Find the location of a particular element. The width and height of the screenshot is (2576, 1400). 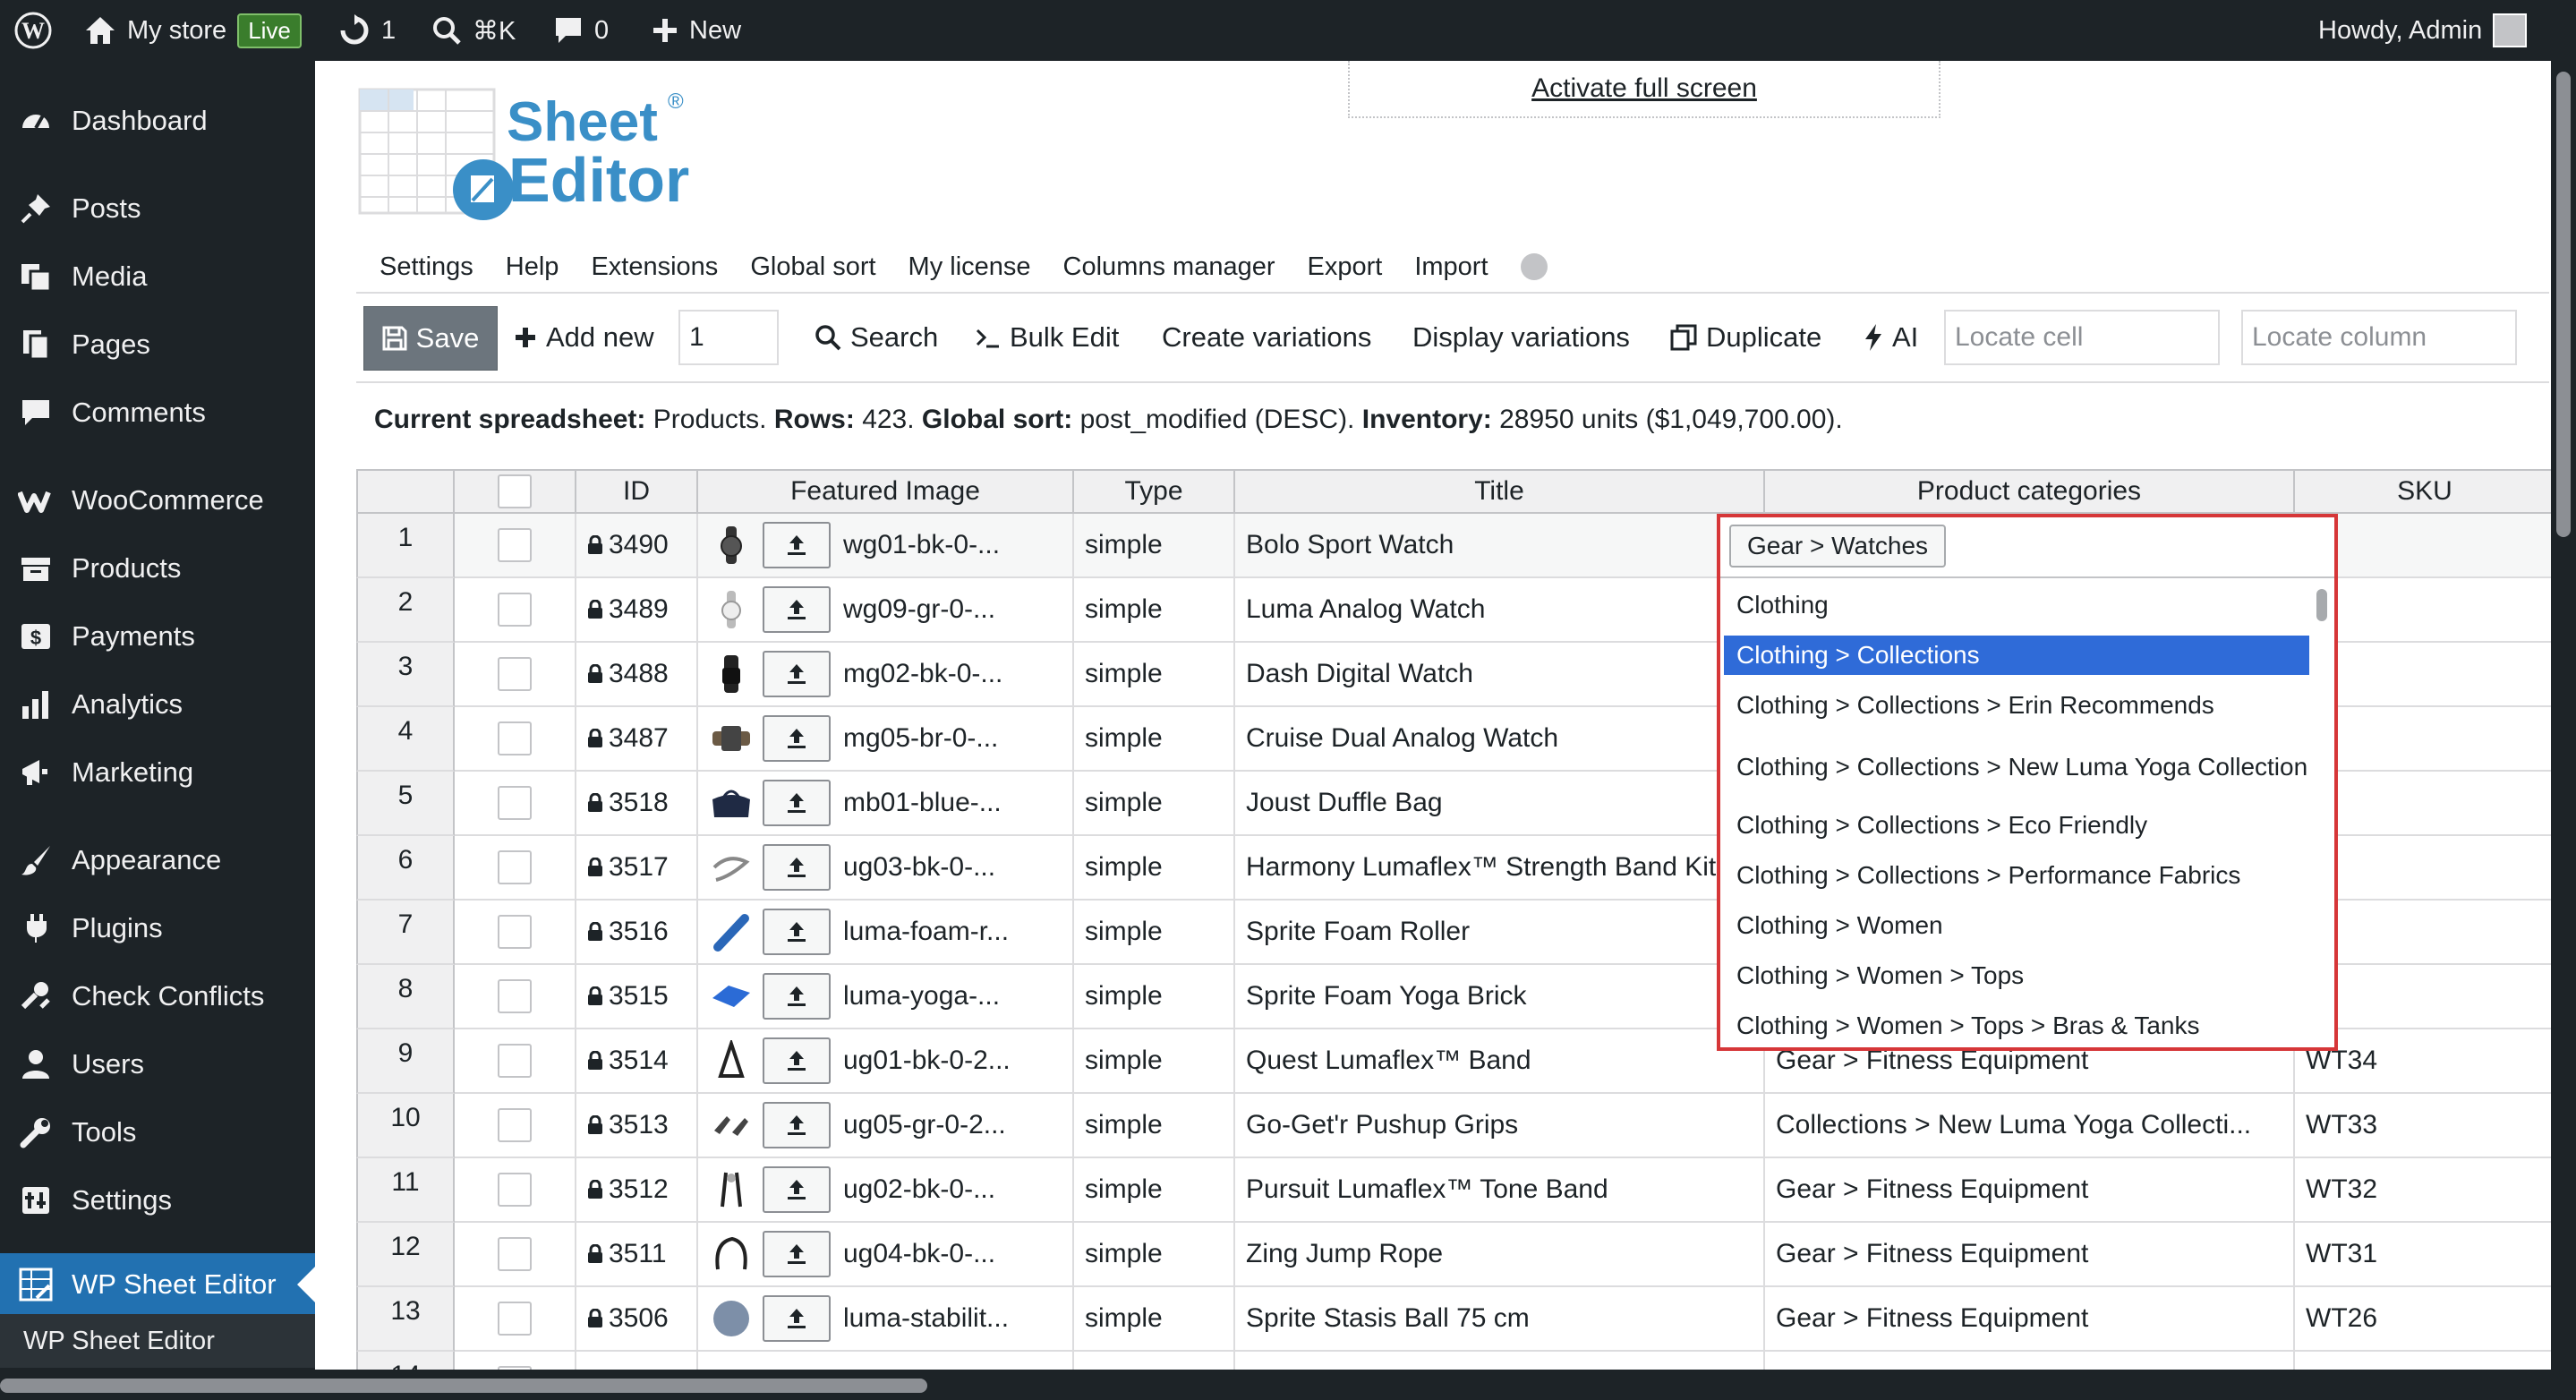

id-cell: 3490 is located at coordinates (637, 546).